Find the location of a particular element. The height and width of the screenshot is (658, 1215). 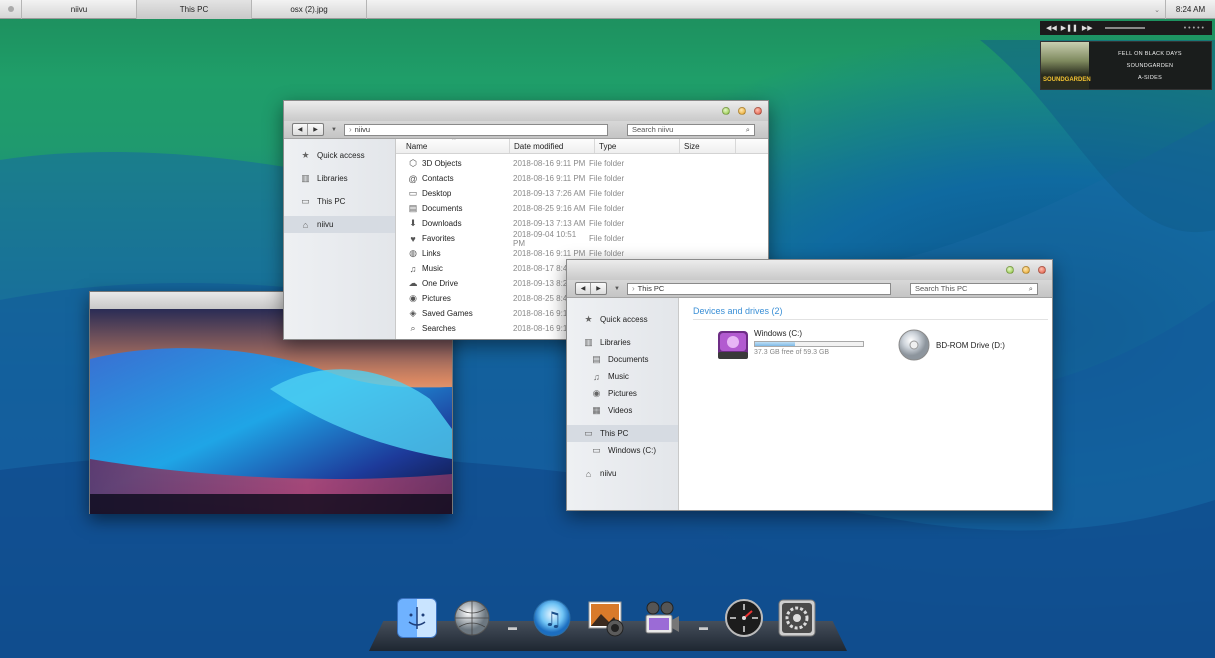

table-row: @ Contacts 2018-08-16 9:11 PM File folder is located at coordinates (582, 178).